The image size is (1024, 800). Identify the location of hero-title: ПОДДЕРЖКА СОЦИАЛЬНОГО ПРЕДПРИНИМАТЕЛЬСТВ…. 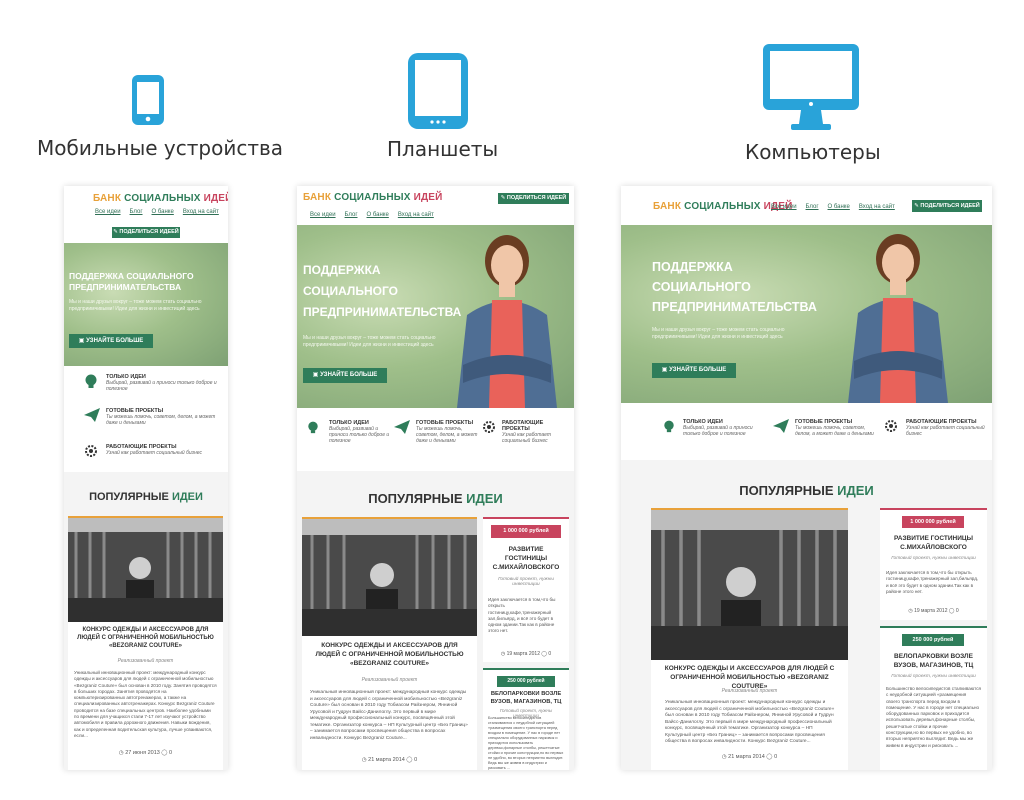
(131, 281).